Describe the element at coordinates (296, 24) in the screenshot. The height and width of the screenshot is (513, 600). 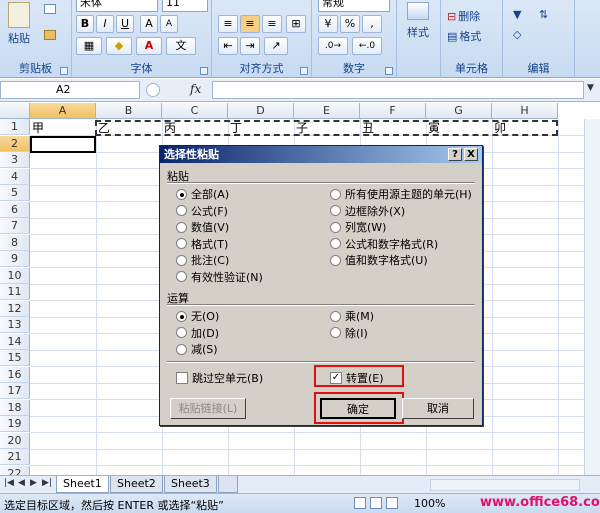
I see `merge-center-icon: ⊞` at that location.